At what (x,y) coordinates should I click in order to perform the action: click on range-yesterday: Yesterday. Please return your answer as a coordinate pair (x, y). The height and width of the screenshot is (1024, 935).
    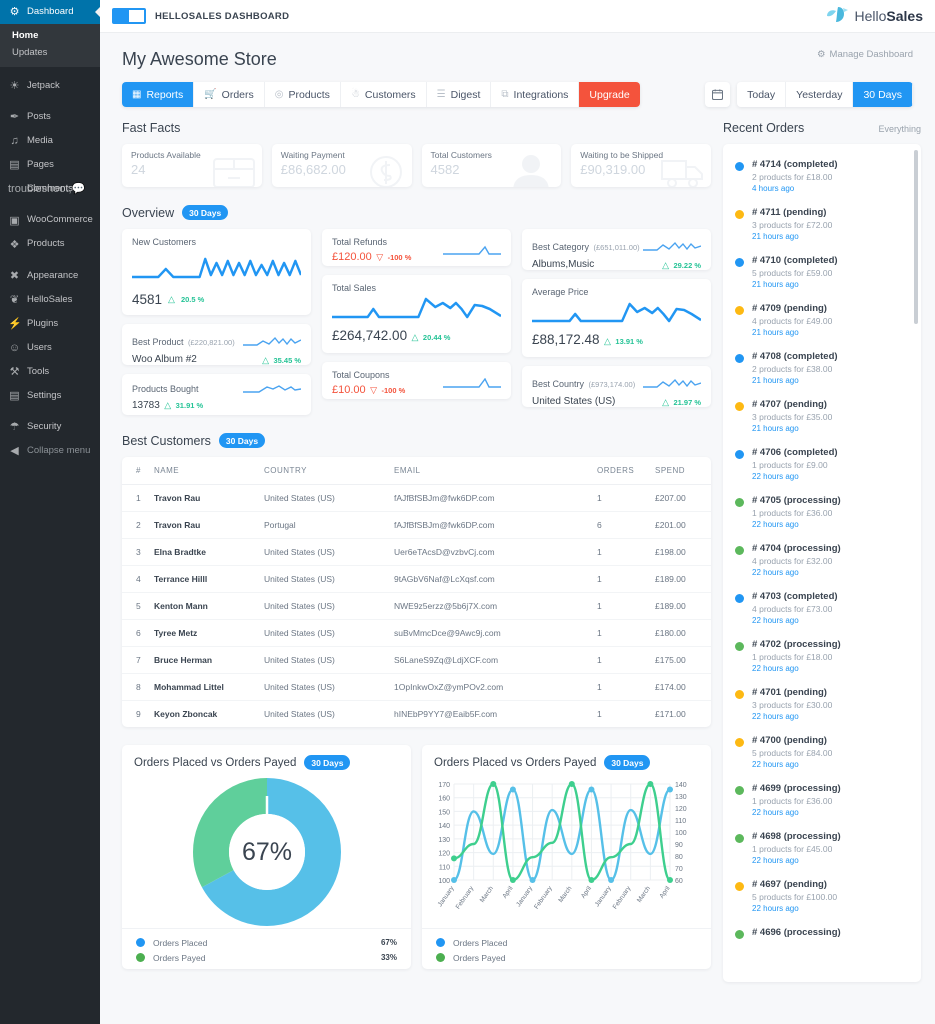
    Looking at the image, I should click on (820, 94).